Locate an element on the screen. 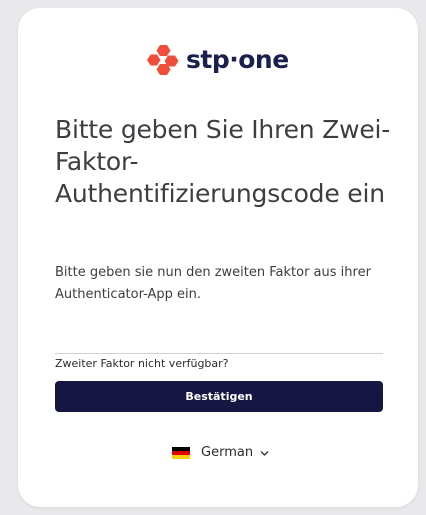  brand-name: stp·one is located at coordinates (237, 59).